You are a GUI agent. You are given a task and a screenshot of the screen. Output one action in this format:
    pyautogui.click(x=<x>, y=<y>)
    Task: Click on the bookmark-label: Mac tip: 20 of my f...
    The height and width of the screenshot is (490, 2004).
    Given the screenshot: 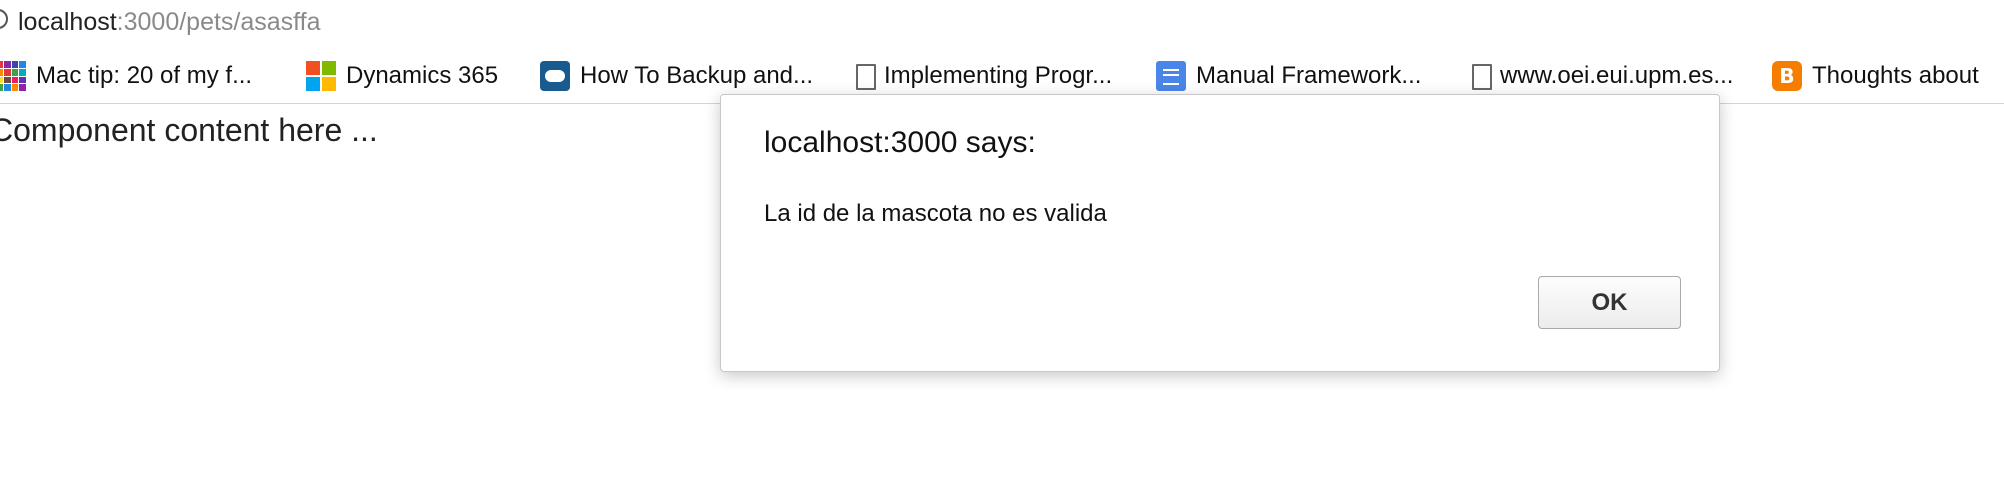 What is the action you would take?
    pyautogui.click(x=144, y=75)
    